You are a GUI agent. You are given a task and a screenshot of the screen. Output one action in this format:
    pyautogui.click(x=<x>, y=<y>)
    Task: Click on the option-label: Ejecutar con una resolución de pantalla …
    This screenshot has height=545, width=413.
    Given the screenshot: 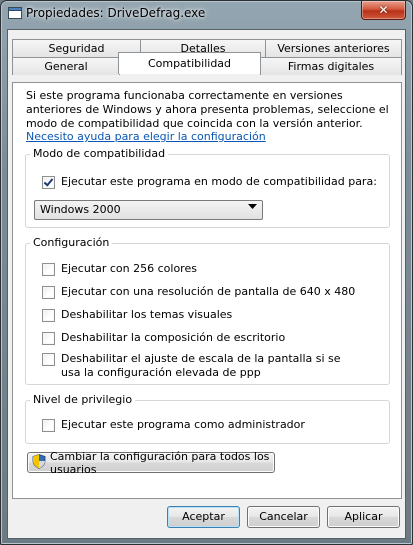 What is the action you would take?
    pyautogui.click(x=208, y=291)
    